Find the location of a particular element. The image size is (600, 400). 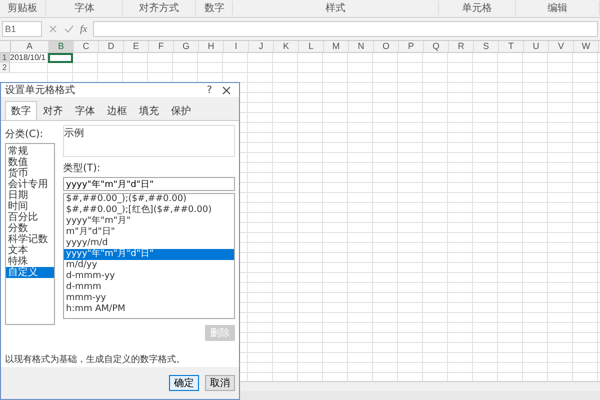

selected-cell is located at coordinates (60, 58).